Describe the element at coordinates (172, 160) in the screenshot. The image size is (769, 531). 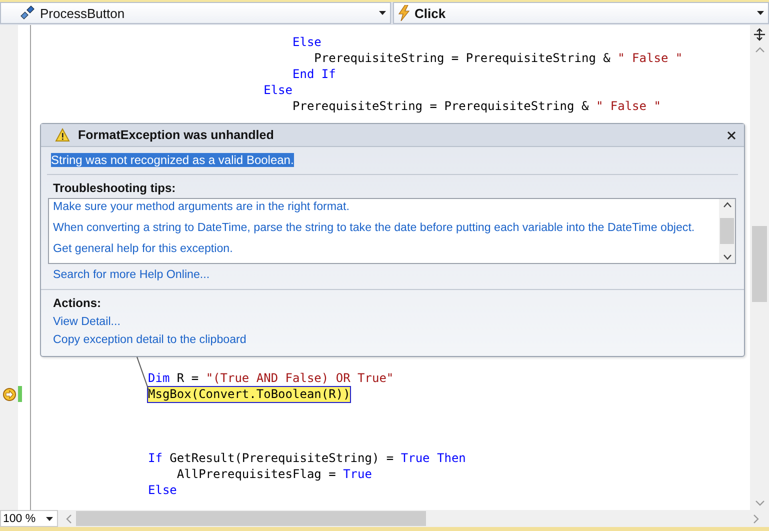
I see `exception-message: String was not recognized as a valid Boolean.` at that location.